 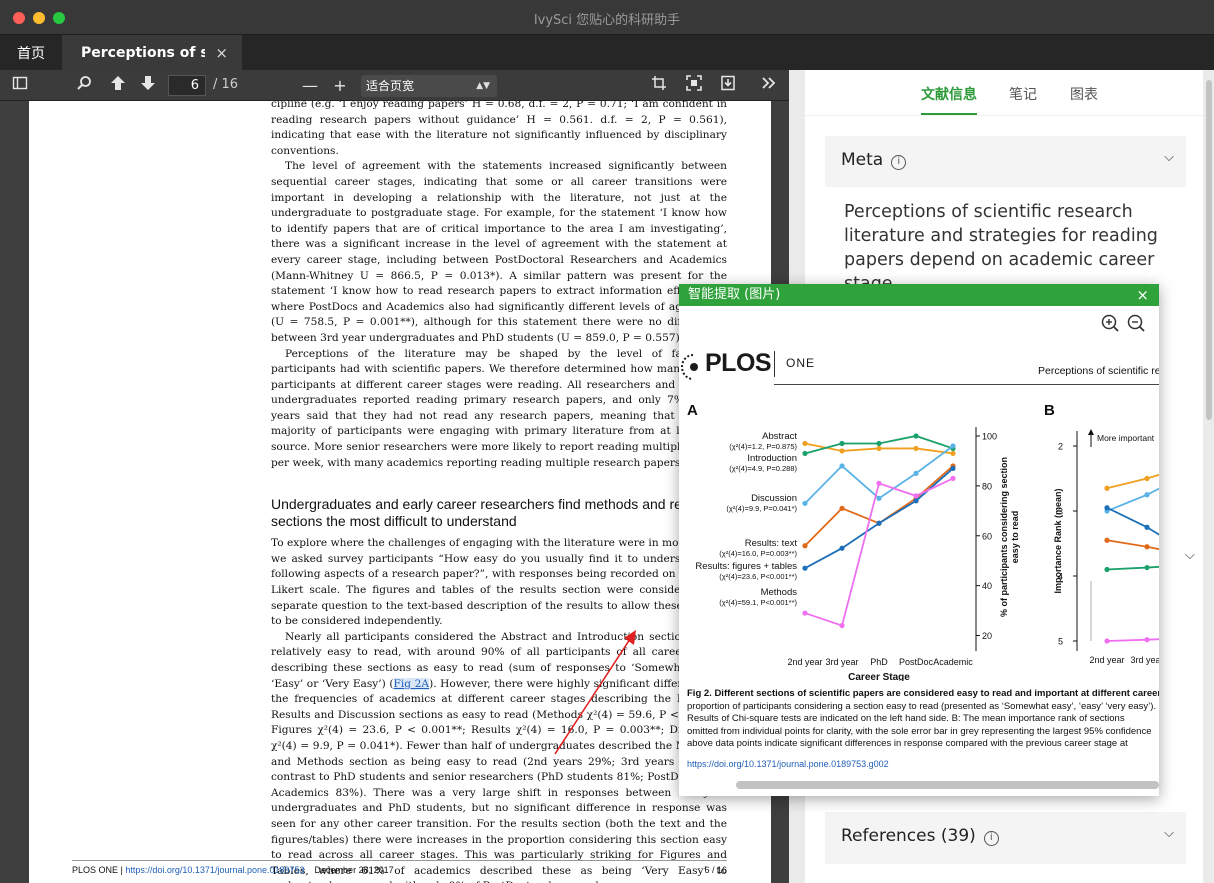 I want to click on popup-header: 智能提取 (图片) ×, so click(x=919, y=295).